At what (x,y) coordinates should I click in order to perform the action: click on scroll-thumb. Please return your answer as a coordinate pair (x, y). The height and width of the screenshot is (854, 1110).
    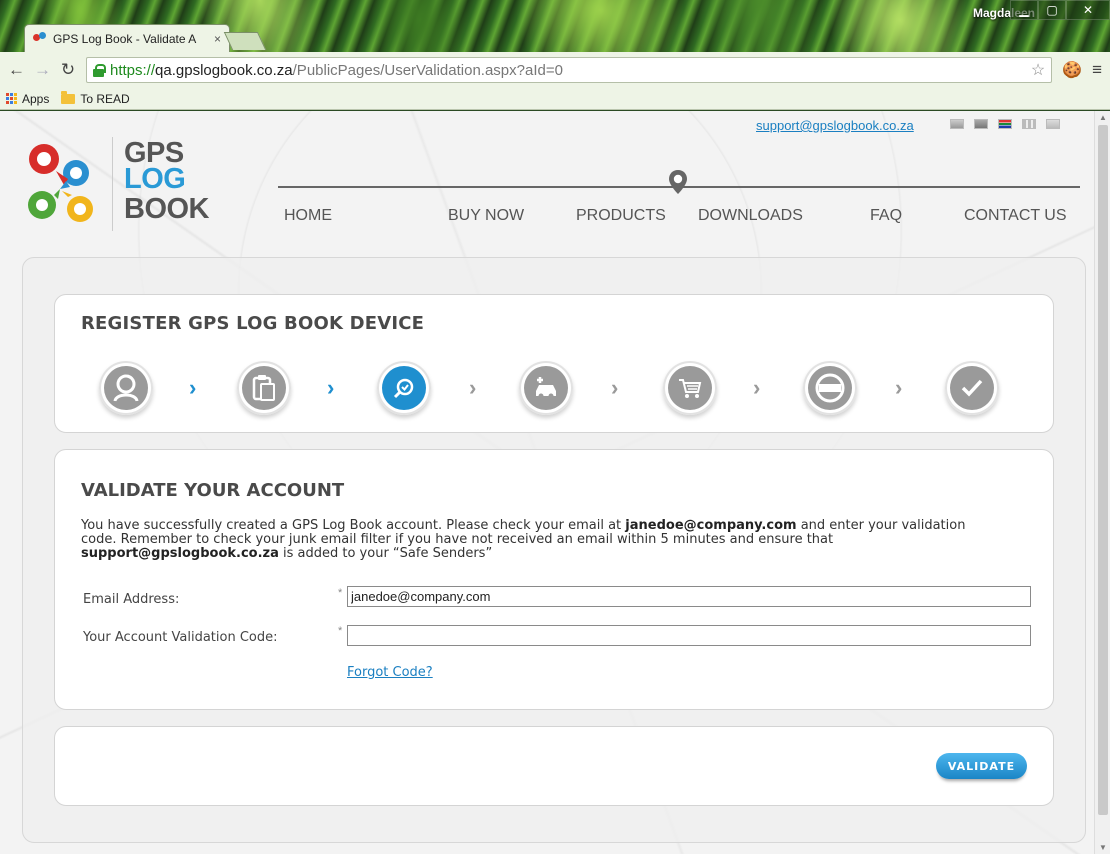
    Looking at the image, I should click on (1103, 470).